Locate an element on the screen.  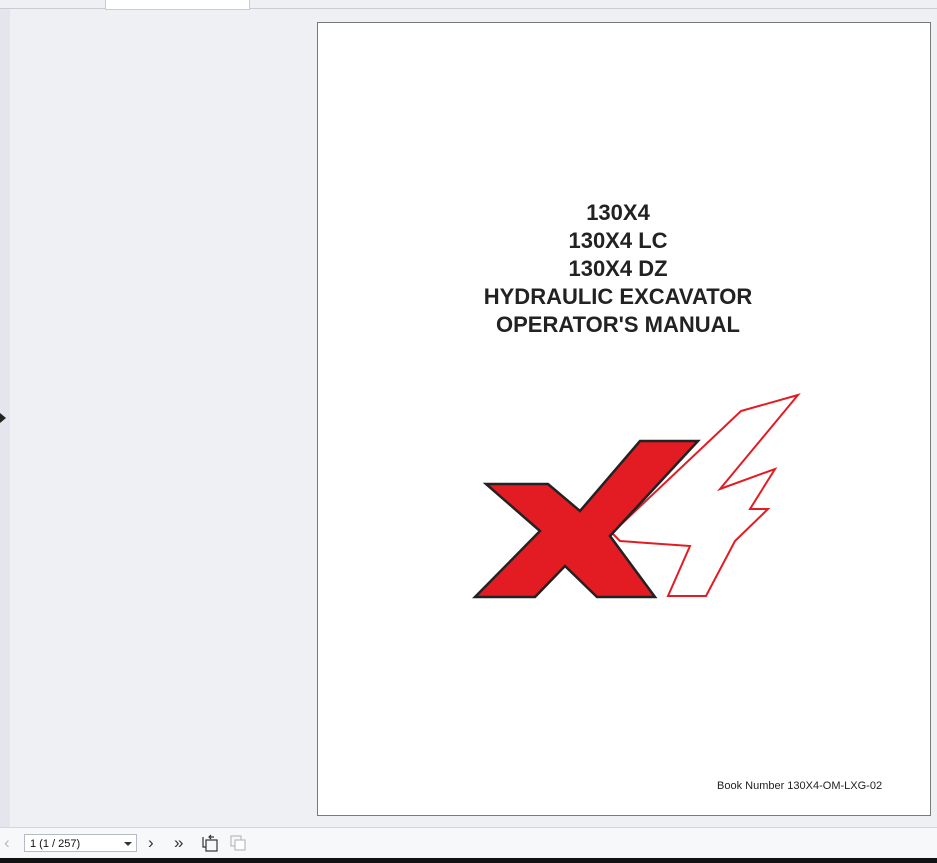
document-tab is located at coordinates (177, 5).